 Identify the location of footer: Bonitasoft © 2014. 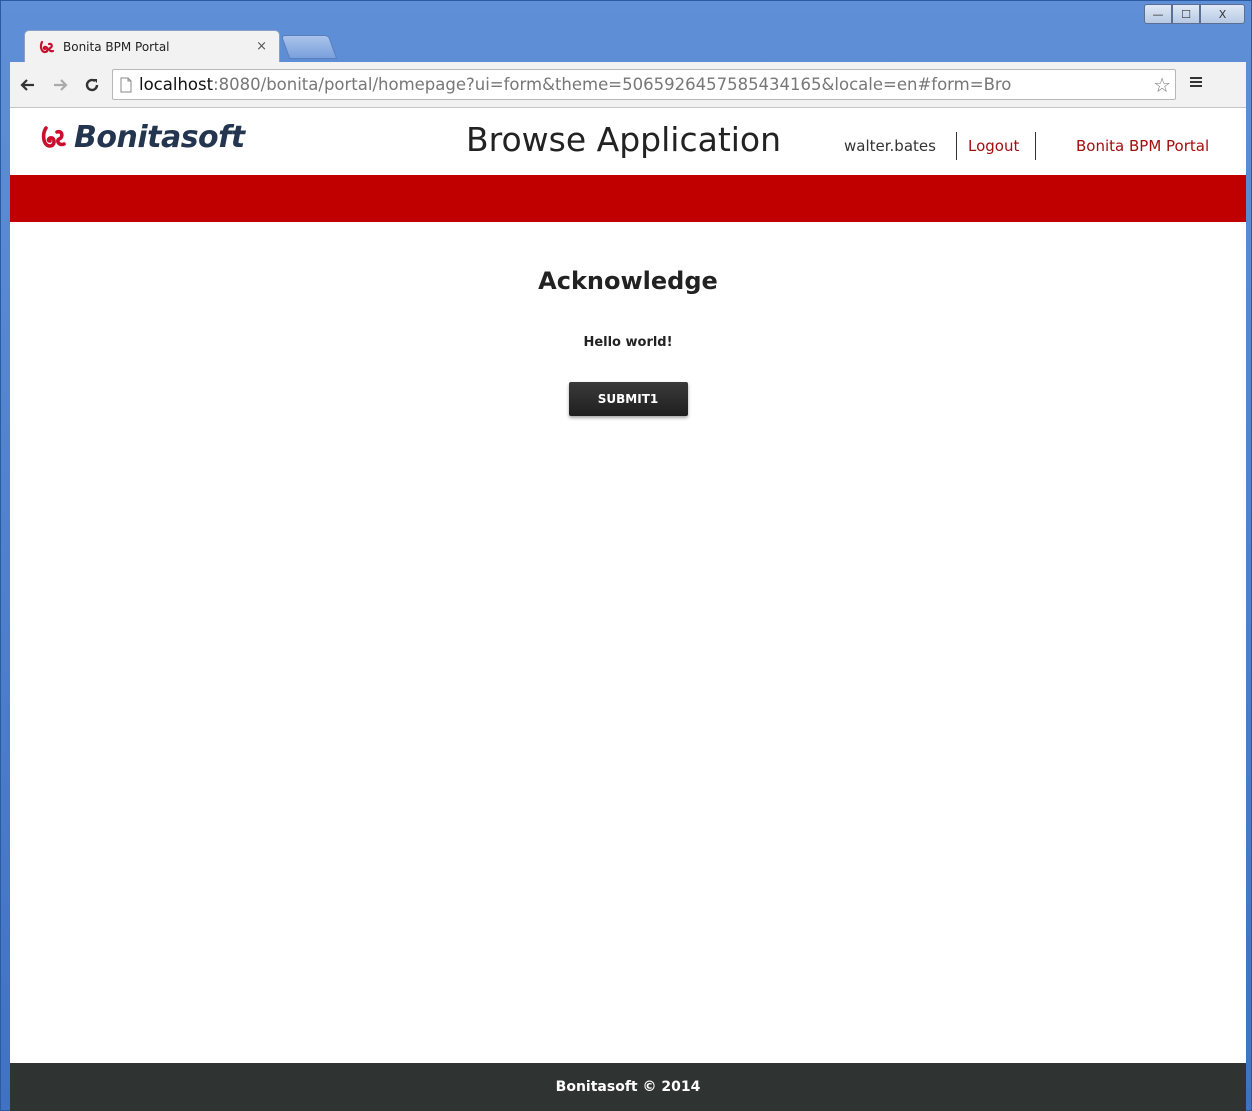
(628, 1087).